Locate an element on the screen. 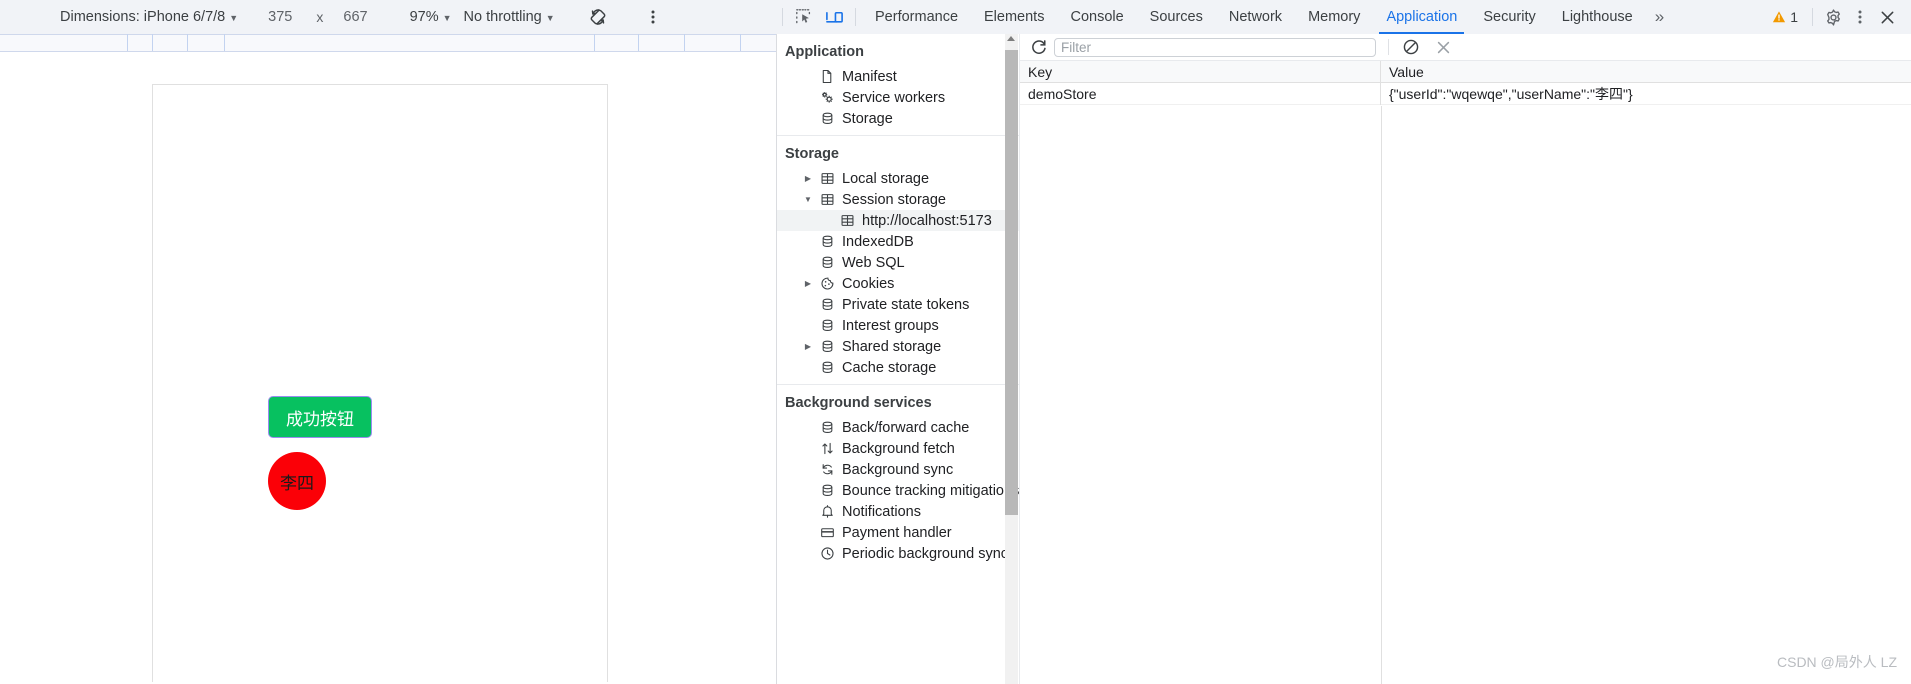 This screenshot has height=684, width=1911. sidebar-item-shared-storage: ▶ Shared storage is located at coordinates (898, 346).